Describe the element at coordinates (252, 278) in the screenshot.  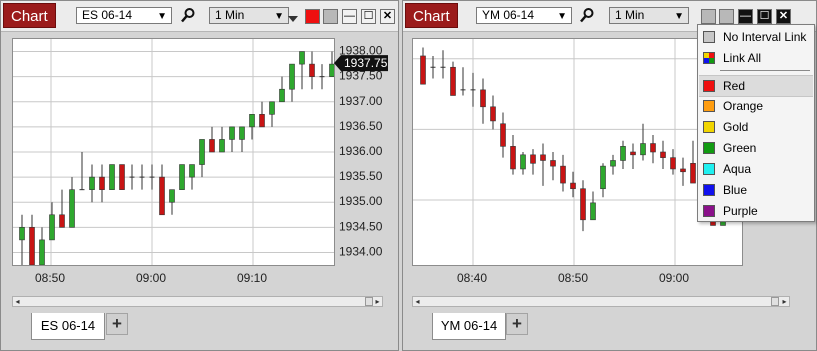
I see `x-tick-label: 09:10` at that location.